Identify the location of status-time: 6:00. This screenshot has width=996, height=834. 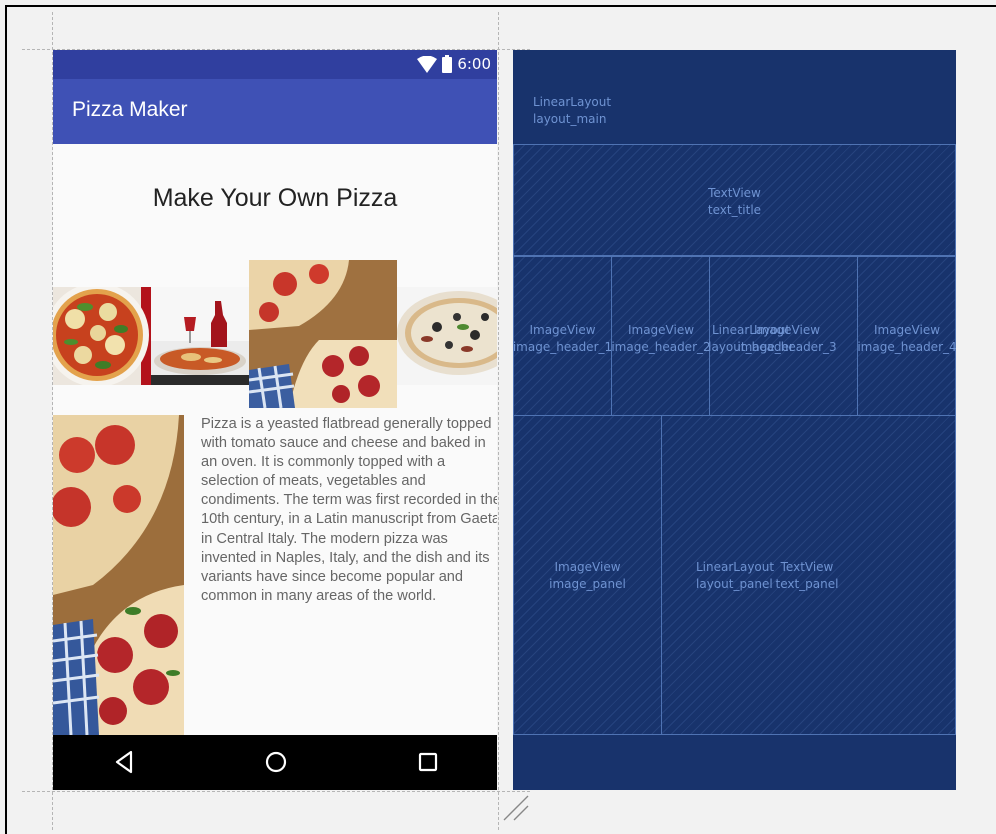
(474, 64).